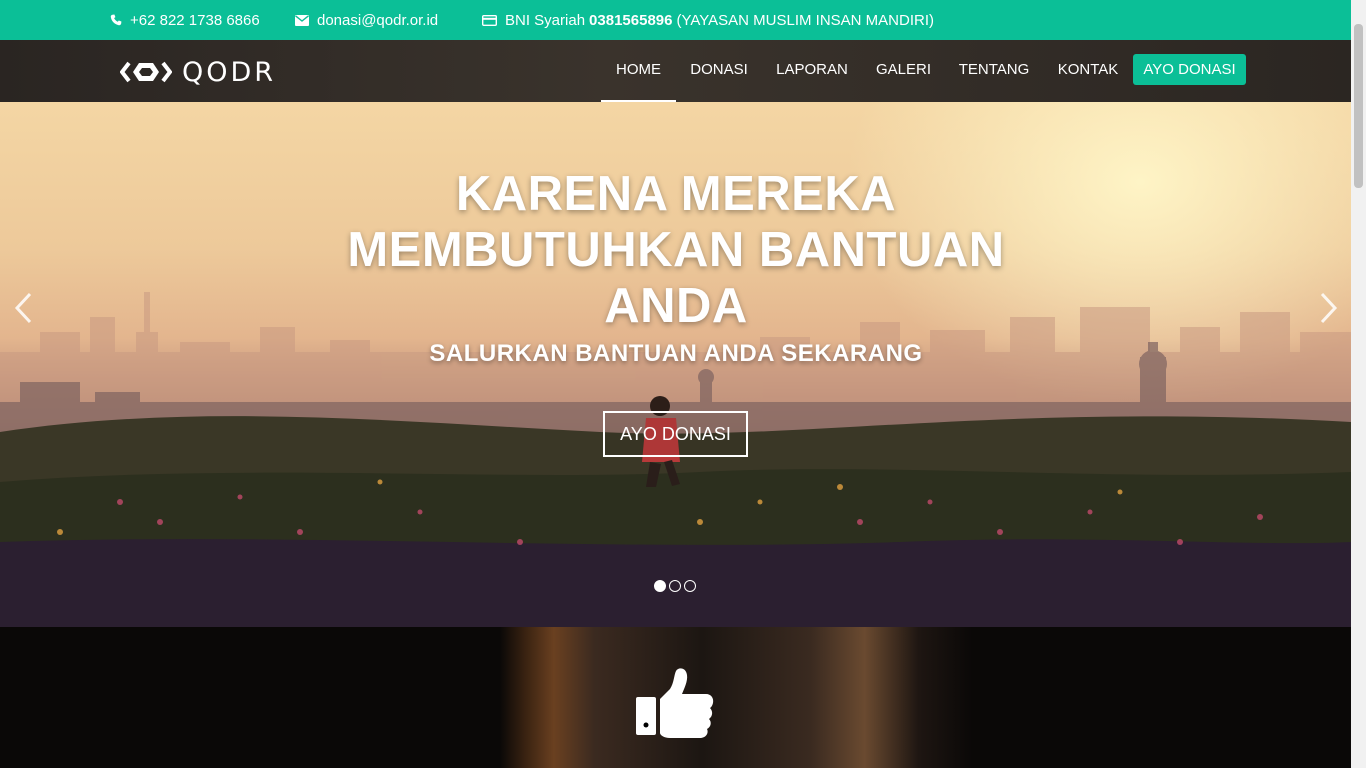 The image size is (1366, 768). What do you see at coordinates (1358, 106) in the screenshot?
I see `scrollbar-thumb` at bounding box center [1358, 106].